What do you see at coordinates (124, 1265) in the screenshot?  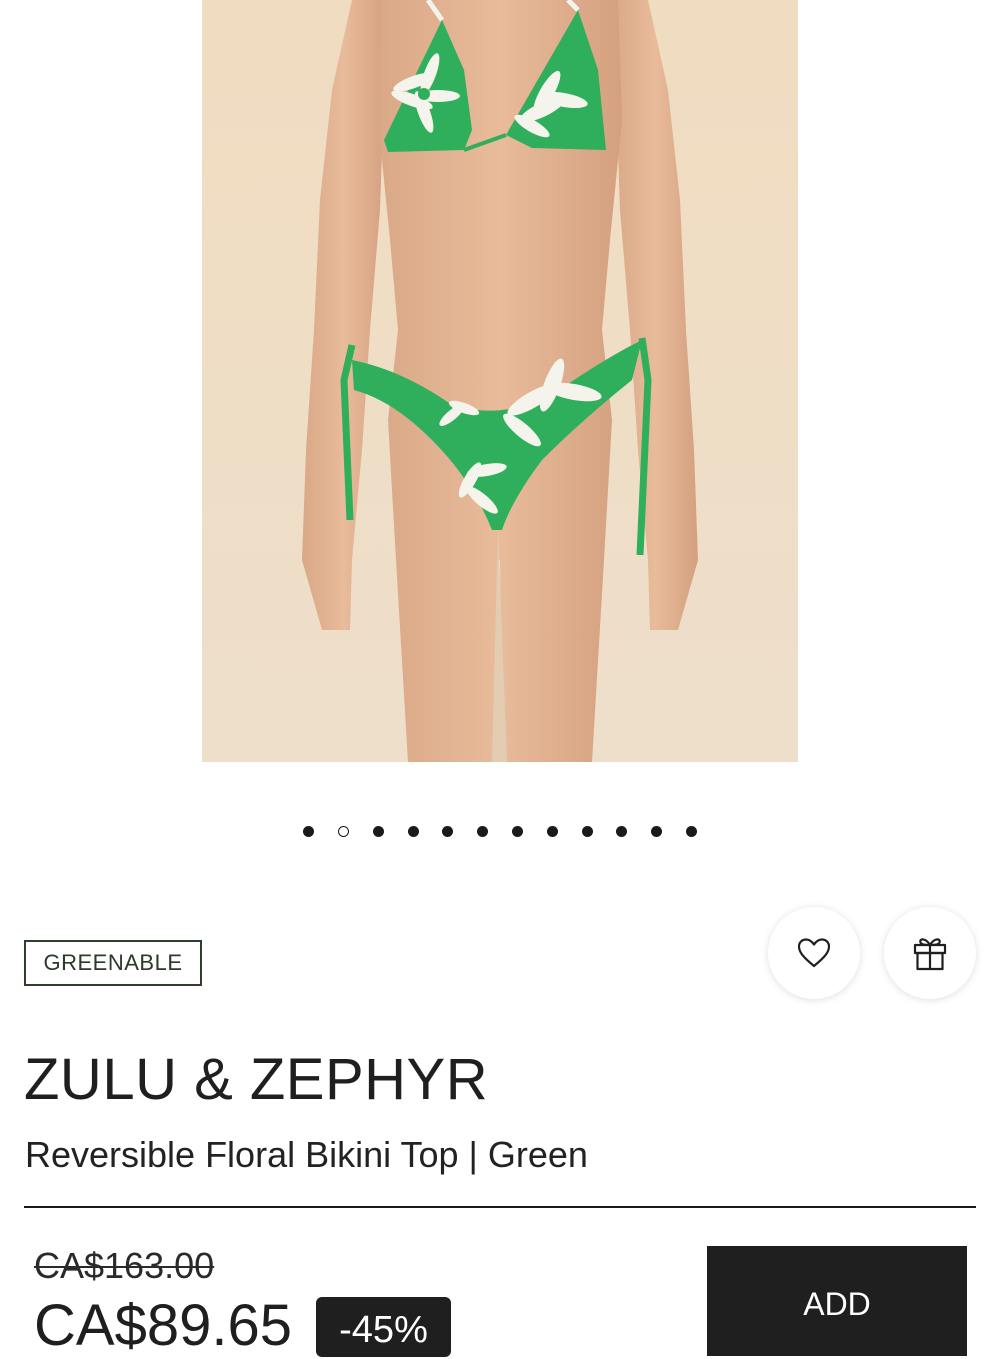 I see `original-price: CA$163.00` at bounding box center [124, 1265].